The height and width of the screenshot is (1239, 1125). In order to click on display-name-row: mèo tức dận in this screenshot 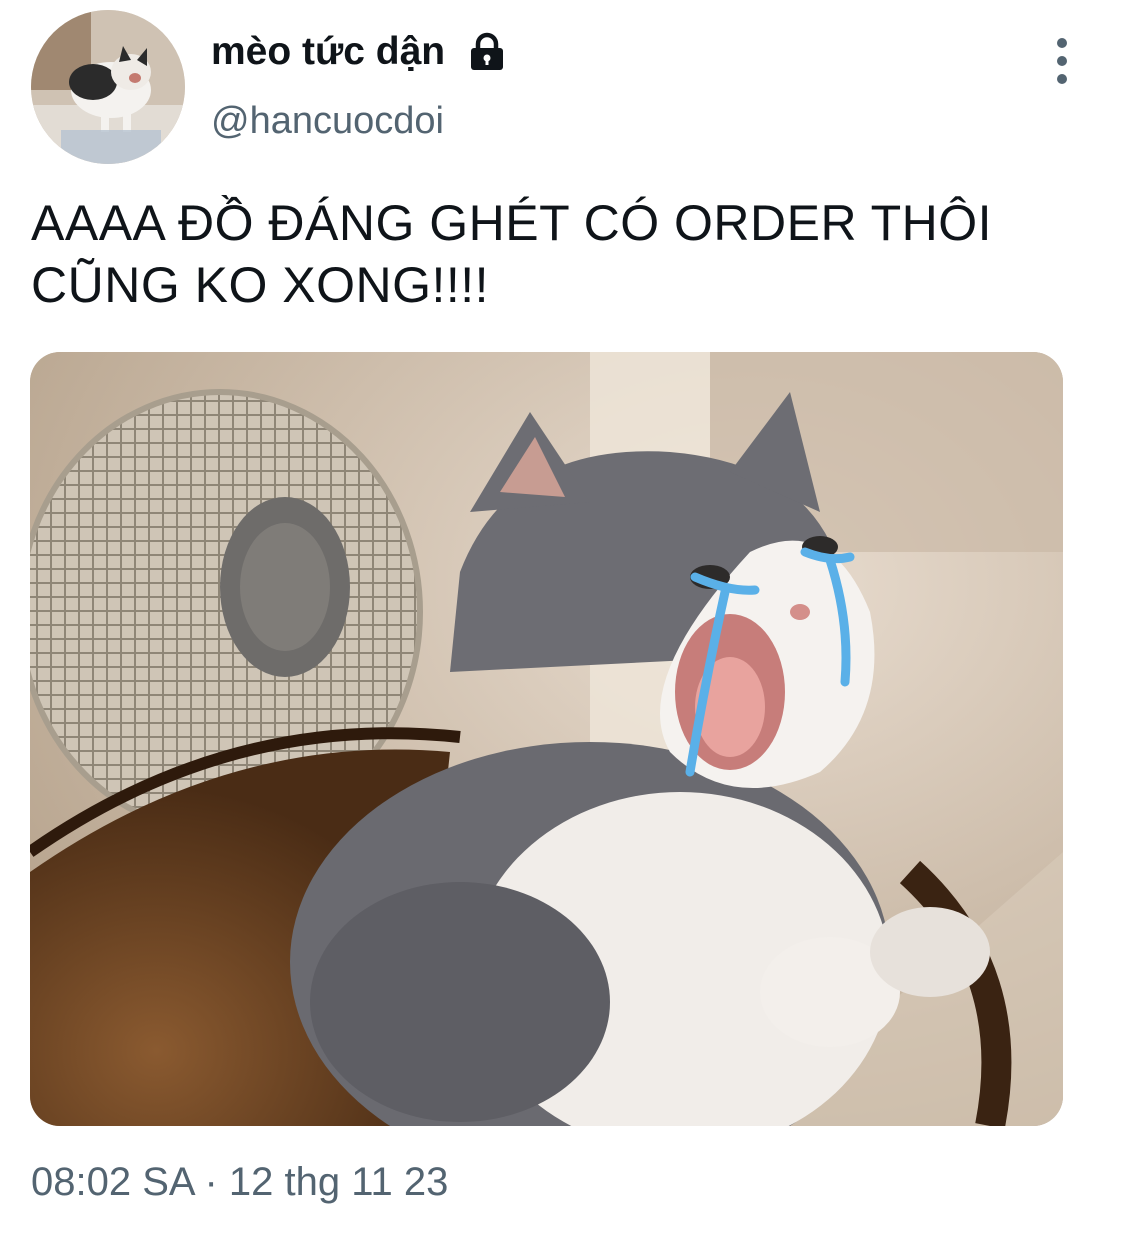, I will do `click(359, 52)`.